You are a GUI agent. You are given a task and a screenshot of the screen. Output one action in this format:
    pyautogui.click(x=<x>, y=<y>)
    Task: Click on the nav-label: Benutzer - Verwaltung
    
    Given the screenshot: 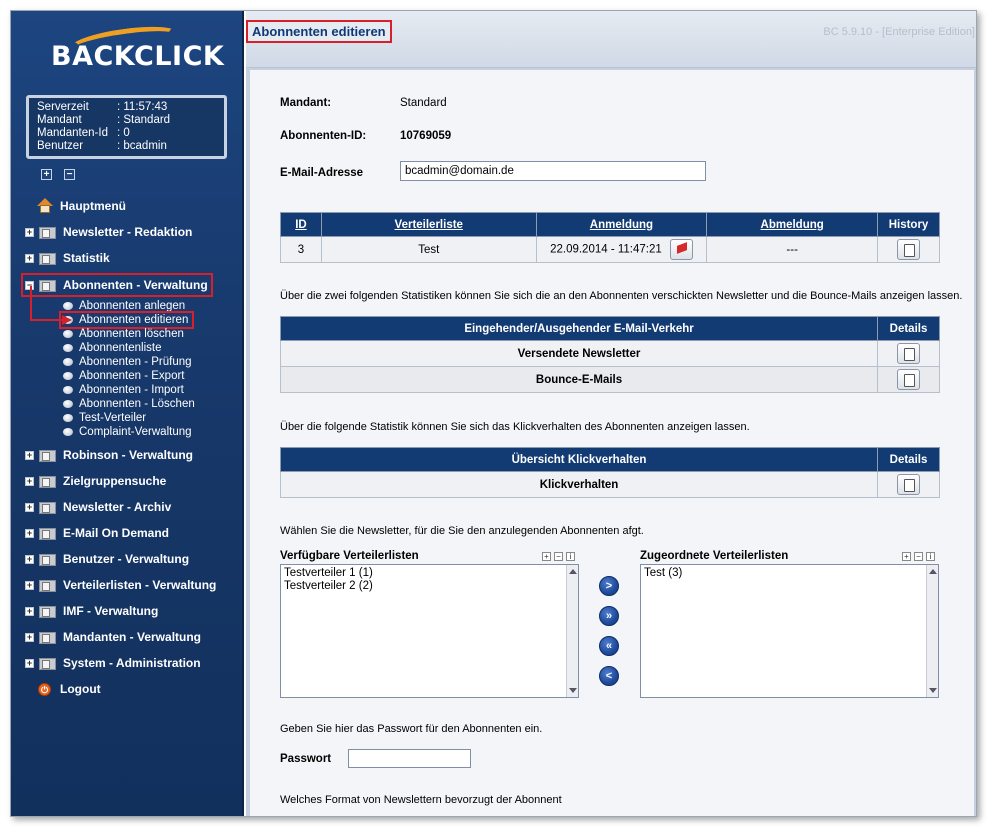 What is the action you would take?
    pyautogui.click(x=126, y=559)
    